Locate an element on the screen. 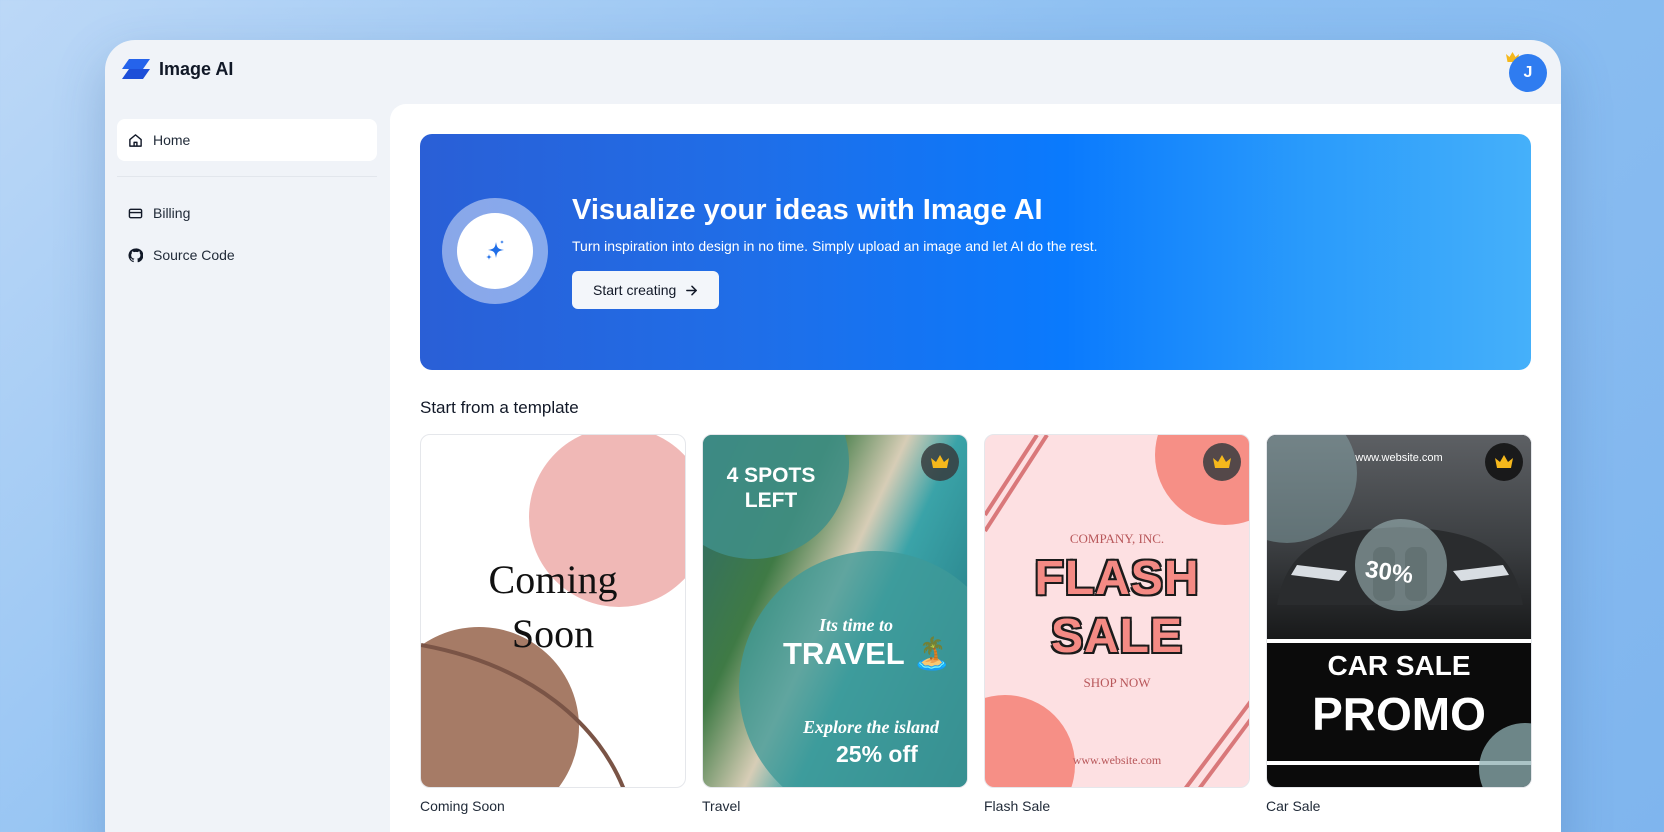  app-logo: Image AI is located at coordinates (177, 69).